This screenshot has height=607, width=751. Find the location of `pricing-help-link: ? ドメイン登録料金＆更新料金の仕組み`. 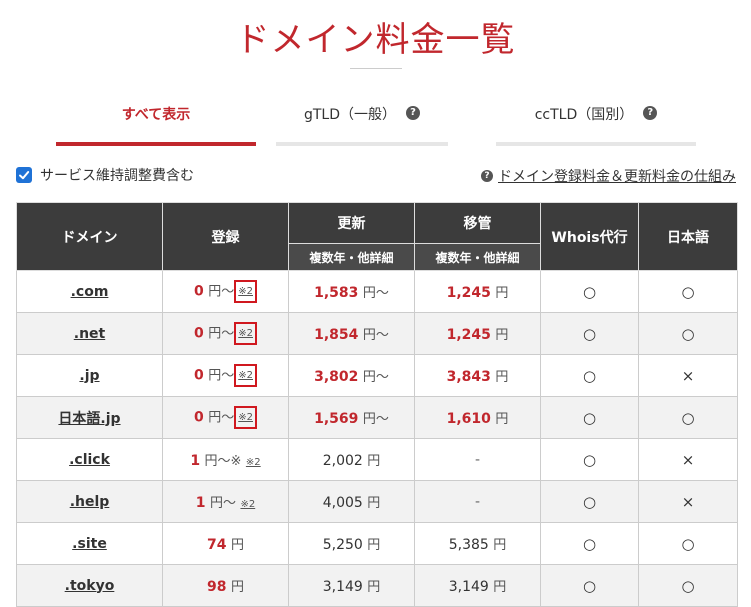

pricing-help-link: ? ドメイン登録料金＆更新料金の仕組み is located at coordinates (608, 176).